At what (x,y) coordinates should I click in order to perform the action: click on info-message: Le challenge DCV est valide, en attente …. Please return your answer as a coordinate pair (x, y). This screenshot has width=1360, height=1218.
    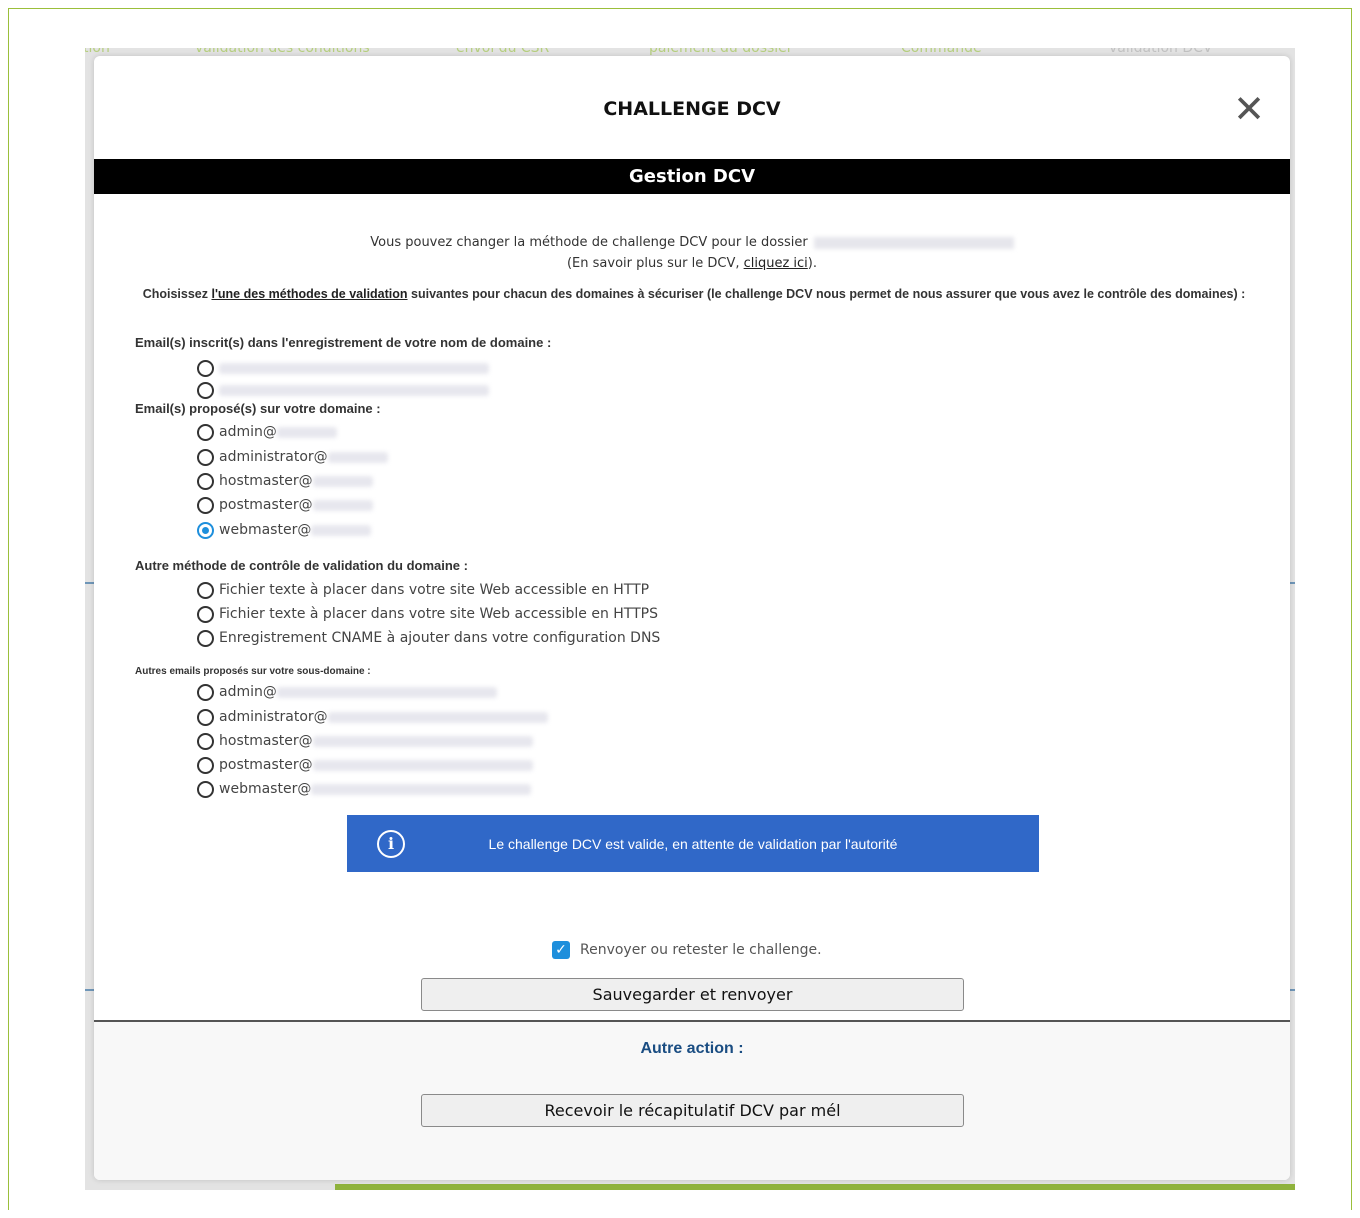
    Looking at the image, I should click on (693, 843).